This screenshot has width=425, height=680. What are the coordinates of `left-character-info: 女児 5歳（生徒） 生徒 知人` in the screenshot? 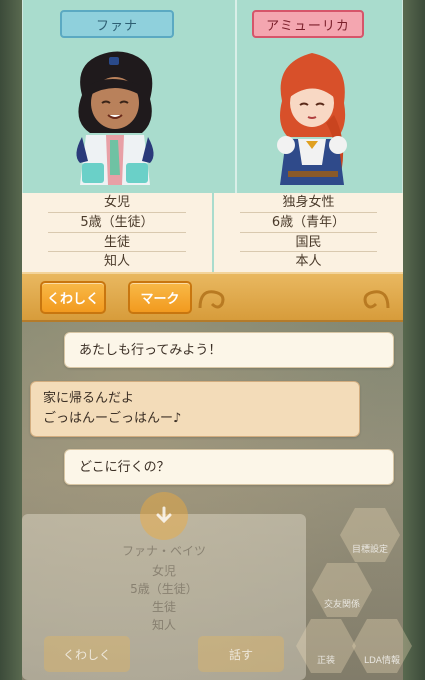 It's located at (117, 232).